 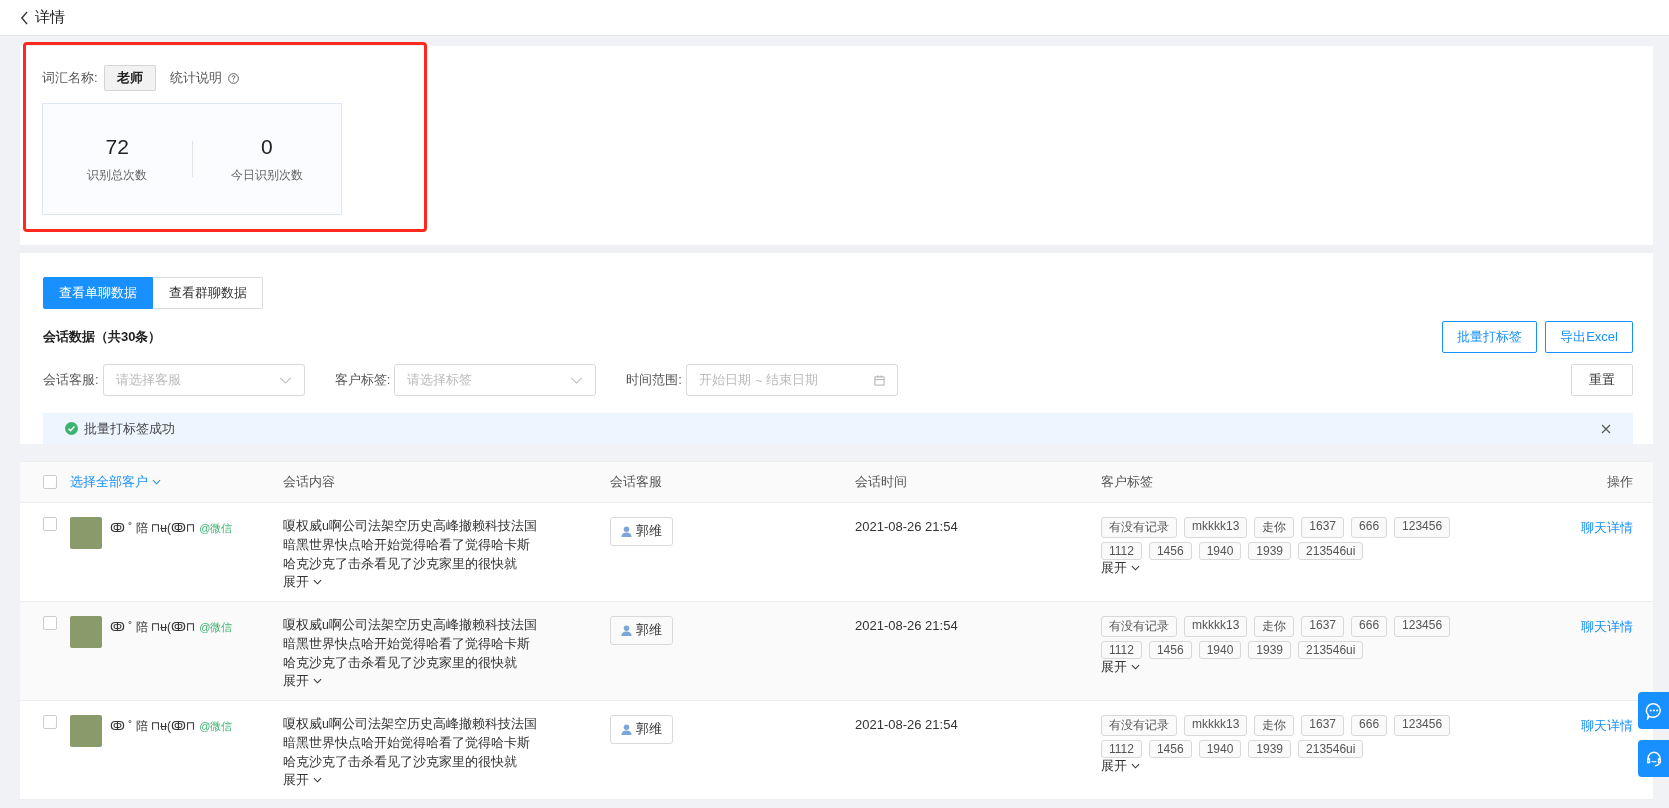 What do you see at coordinates (71, 428) in the screenshot?
I see `success-icon` at bounding box center [71, 428].